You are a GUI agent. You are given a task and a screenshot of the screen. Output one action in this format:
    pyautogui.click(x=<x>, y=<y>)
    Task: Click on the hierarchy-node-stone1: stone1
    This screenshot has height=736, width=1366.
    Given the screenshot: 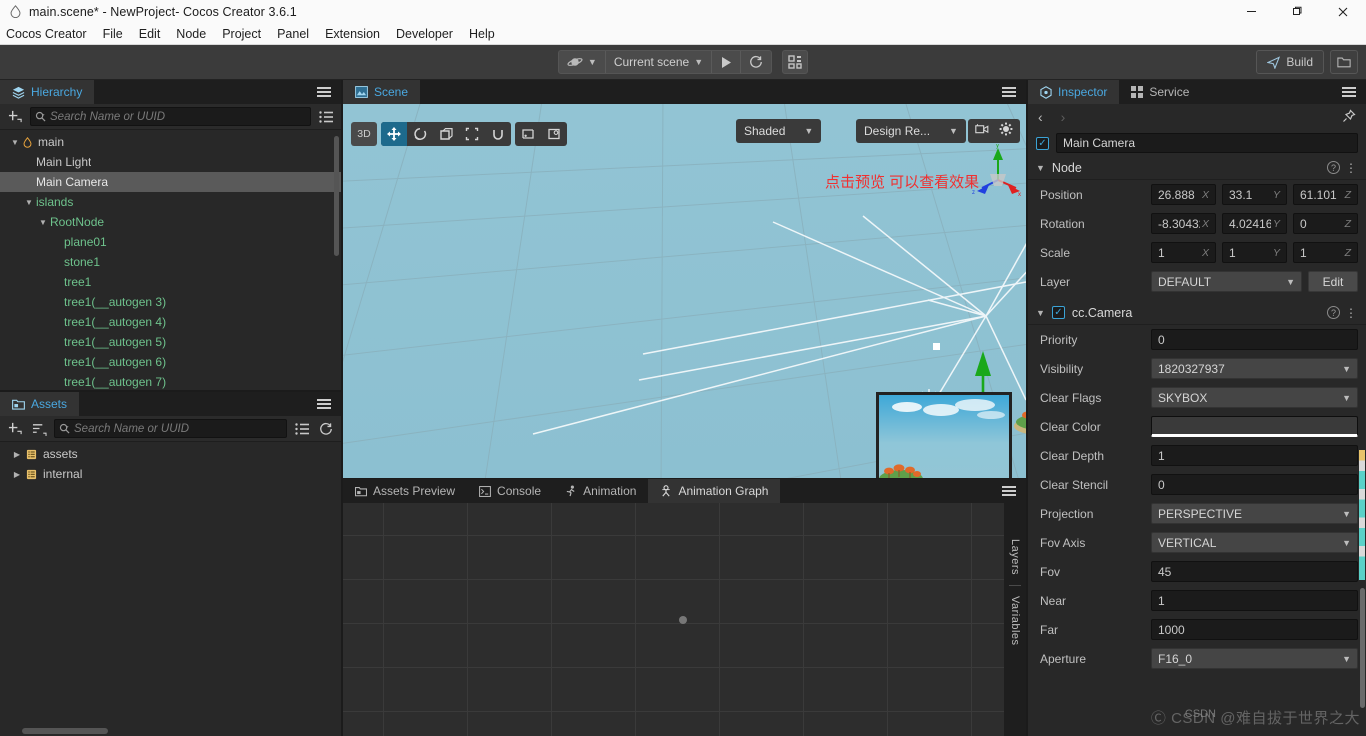 What is the action you would take?
    pyautogui.click(x=170, y=262)
    